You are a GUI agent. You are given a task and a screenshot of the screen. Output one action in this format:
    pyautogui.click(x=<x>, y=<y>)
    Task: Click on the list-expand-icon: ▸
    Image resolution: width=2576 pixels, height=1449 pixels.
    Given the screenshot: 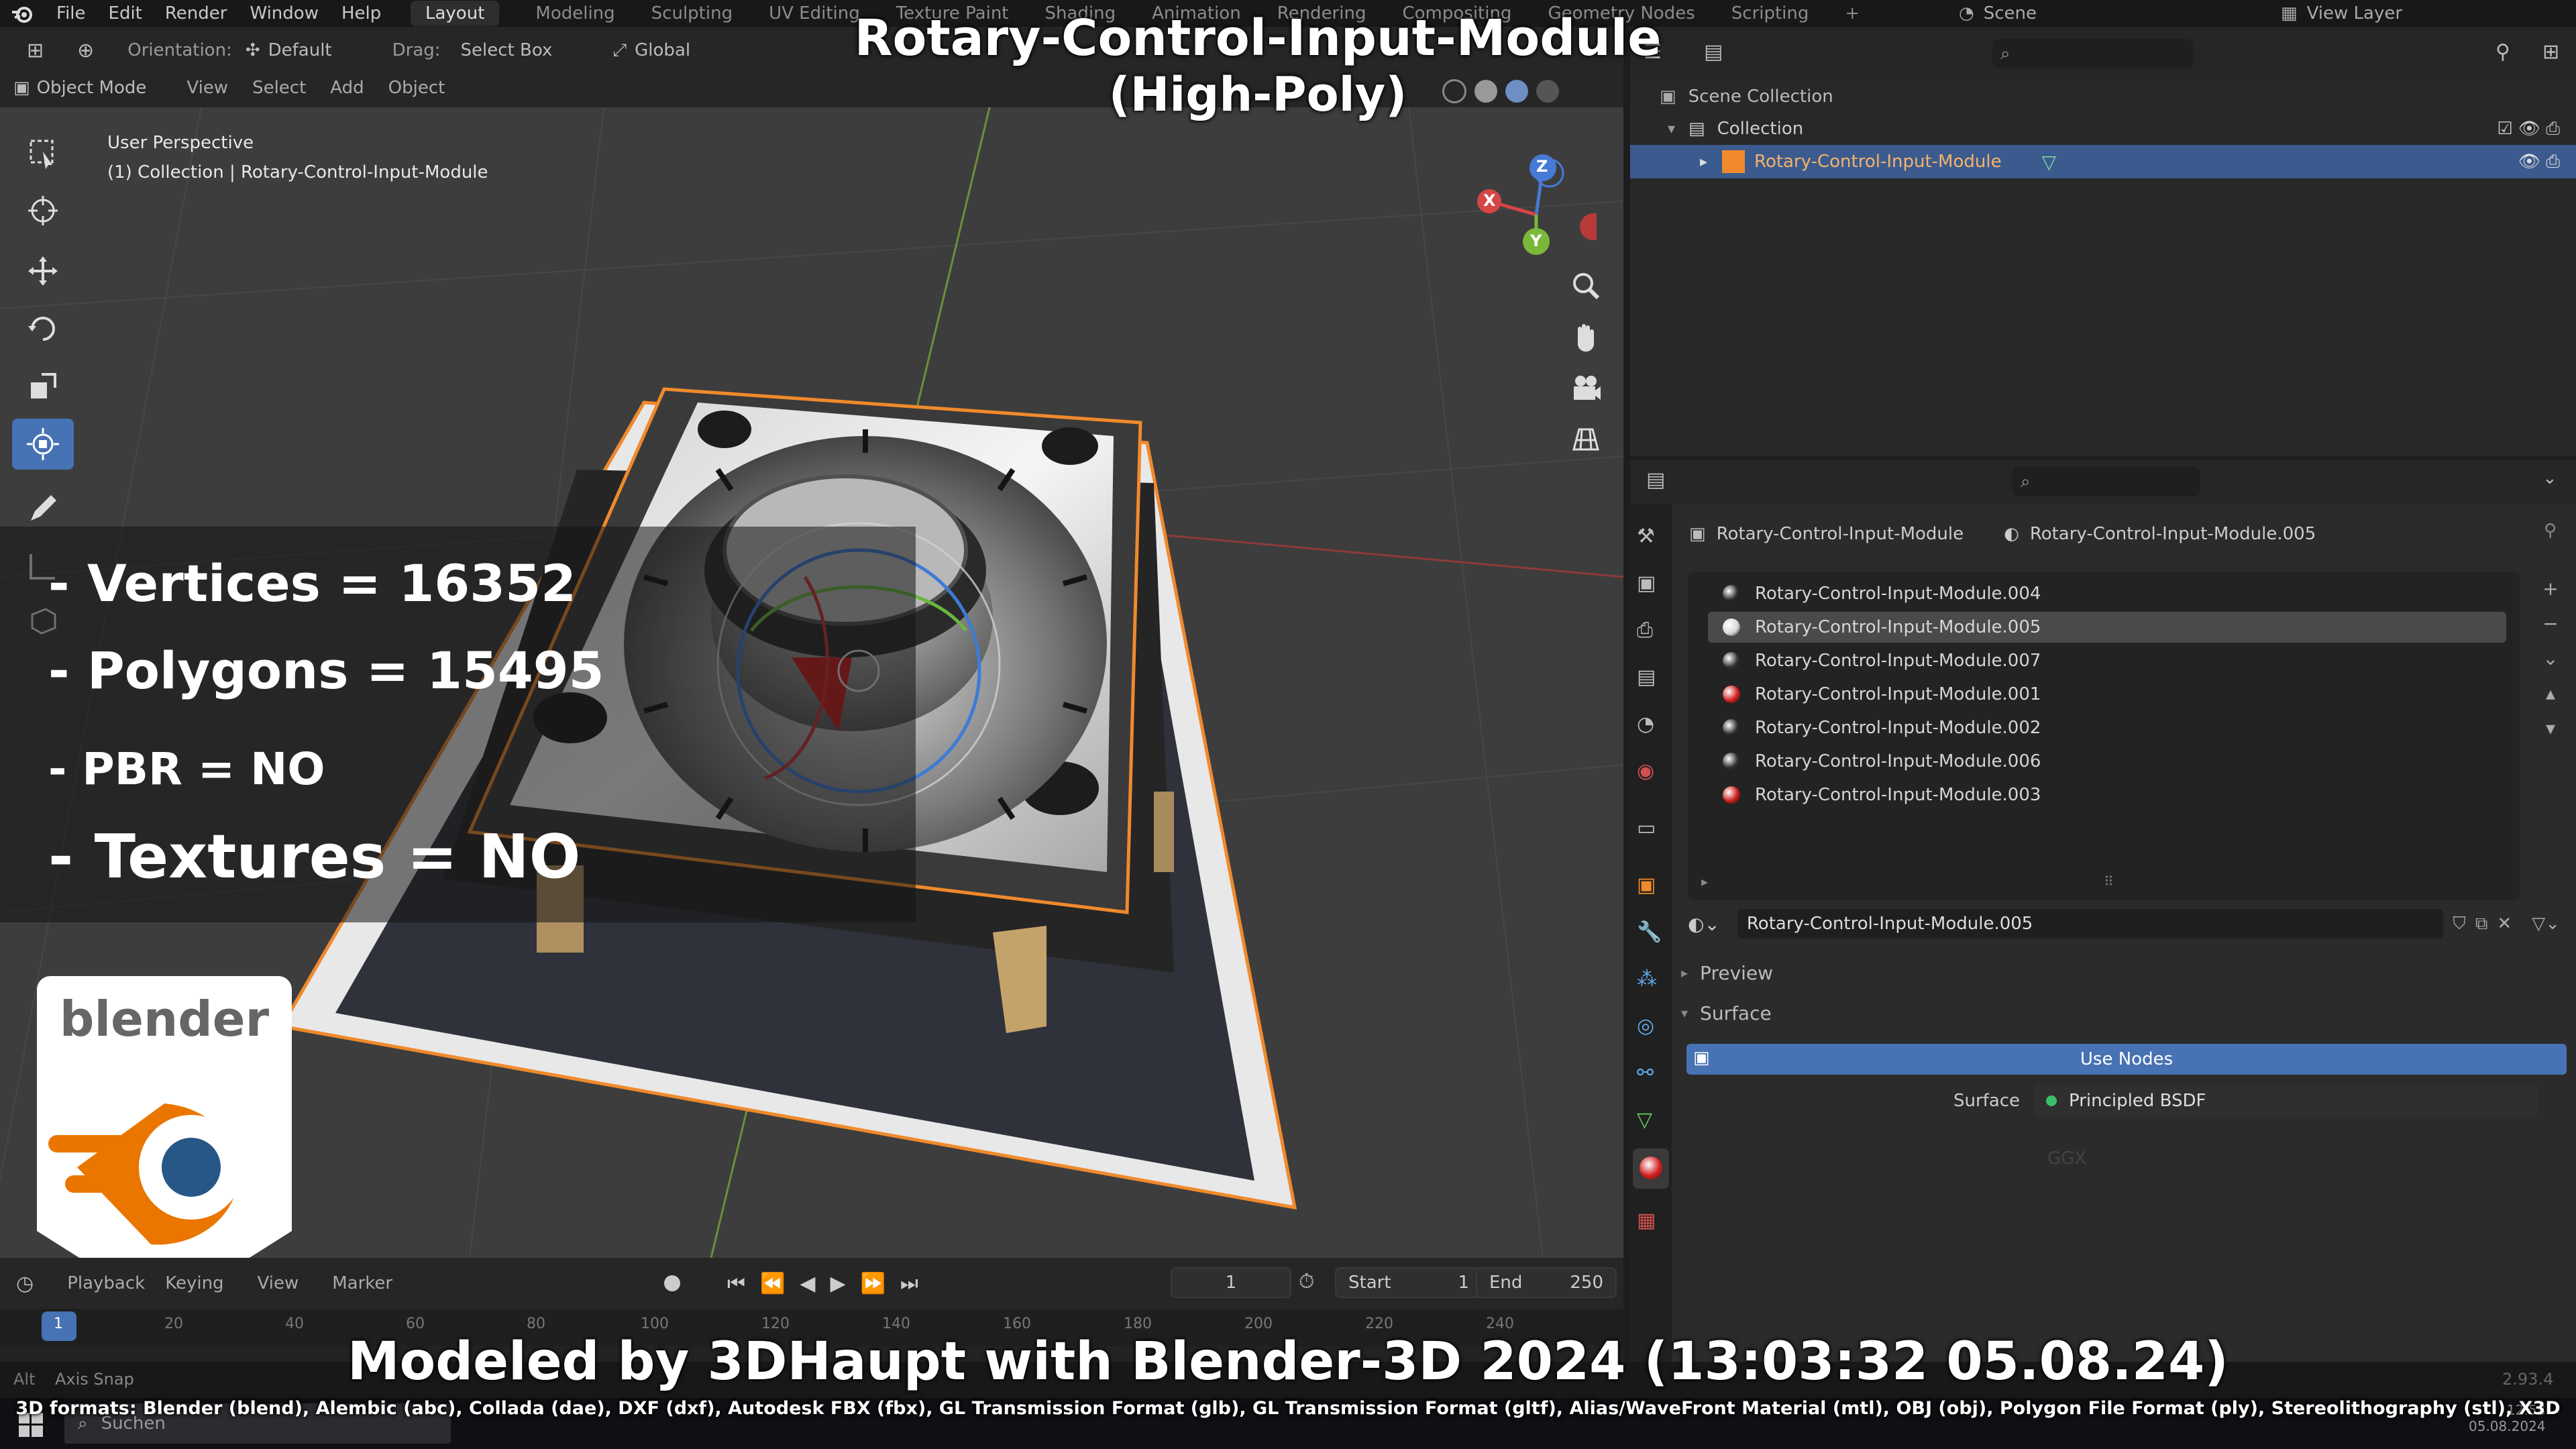 What is the action you would take?
    pyautogui.click(x=1704, y=881)
    